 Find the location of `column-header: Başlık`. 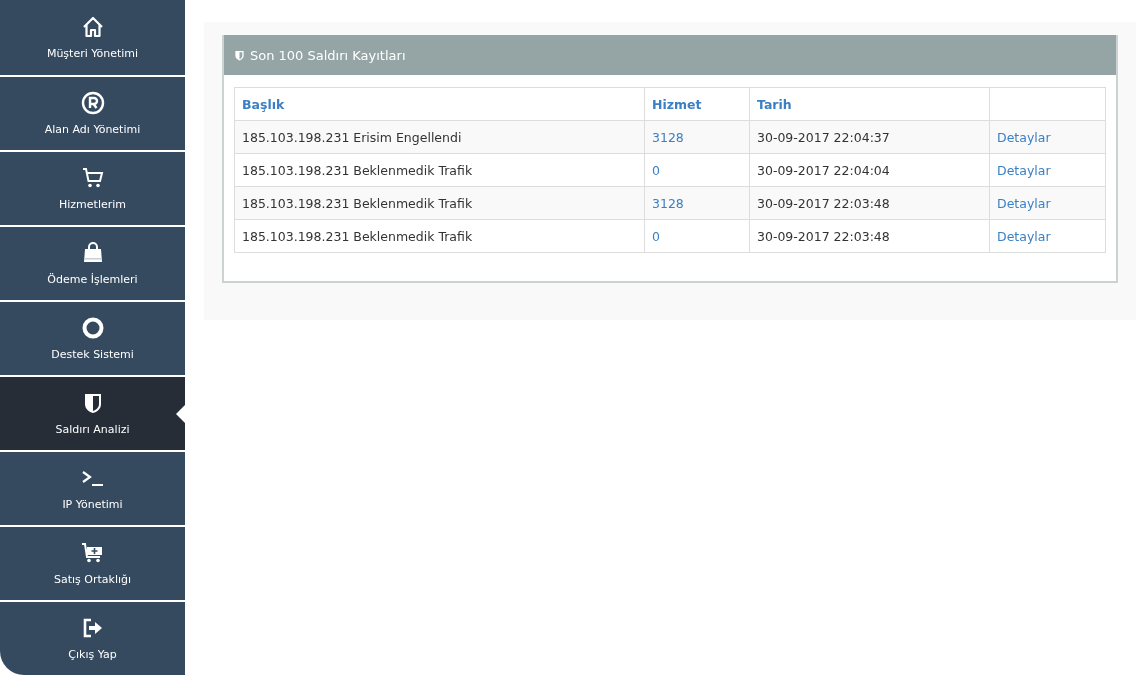

column-header: Başlık is located at coordinates (439, 104).